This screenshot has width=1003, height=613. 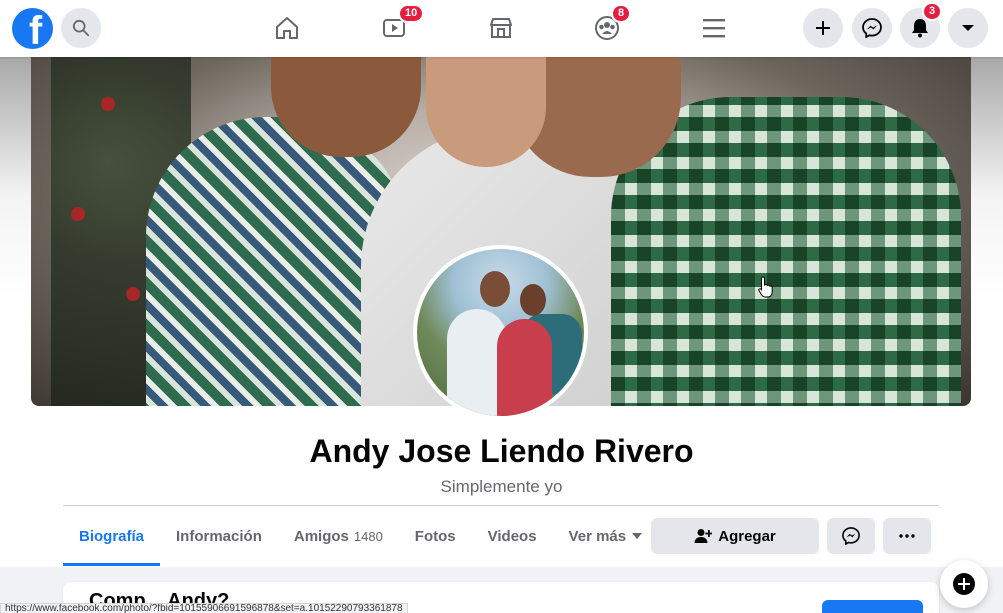 I want to click on tab-videos: Videos, so click(x=512, y=536).